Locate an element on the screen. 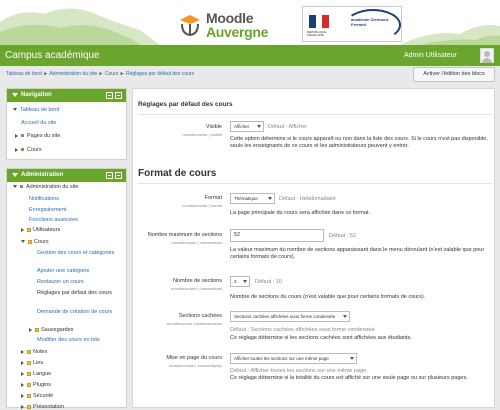  admin-item-course-defaults: Réglages par défaut des cours is located at coordinates (79, 293).